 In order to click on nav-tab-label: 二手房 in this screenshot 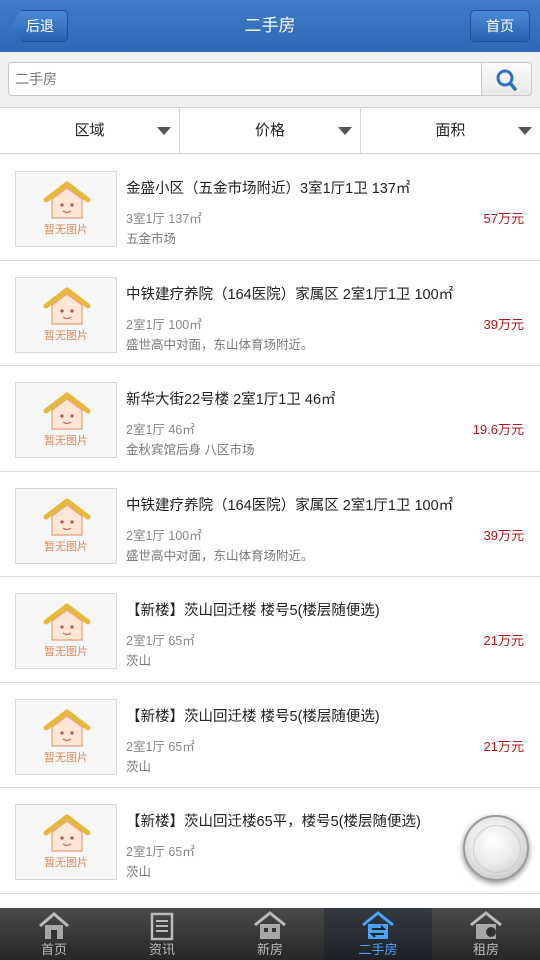, I will do `click(378, 949)`.